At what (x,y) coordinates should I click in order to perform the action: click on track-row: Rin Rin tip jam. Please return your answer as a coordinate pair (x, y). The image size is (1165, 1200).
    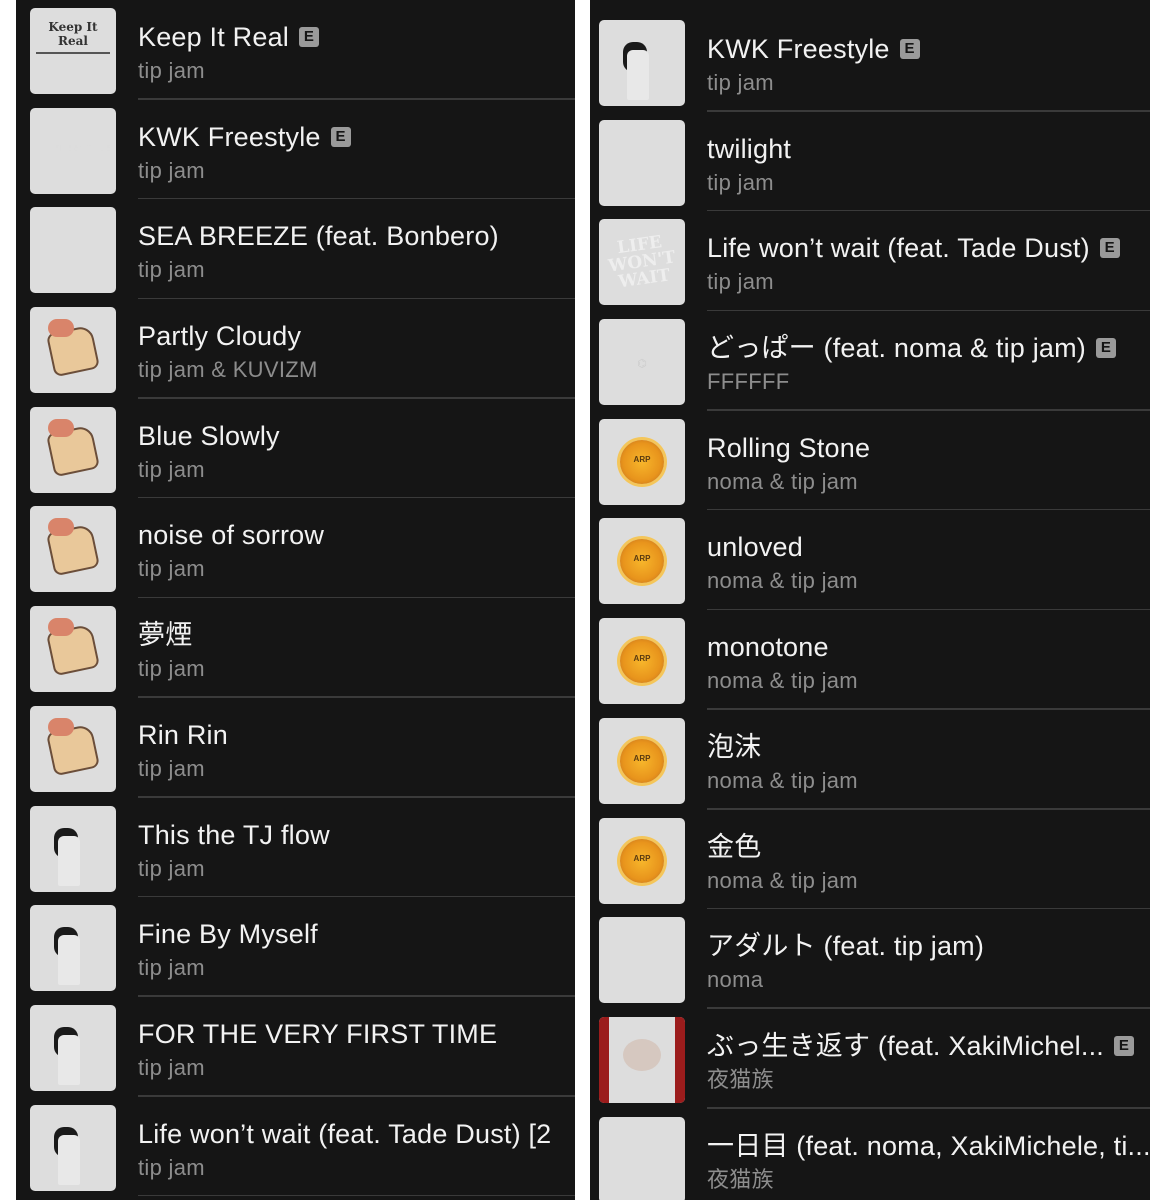
    Looking at the image, I should click on (295, 748).